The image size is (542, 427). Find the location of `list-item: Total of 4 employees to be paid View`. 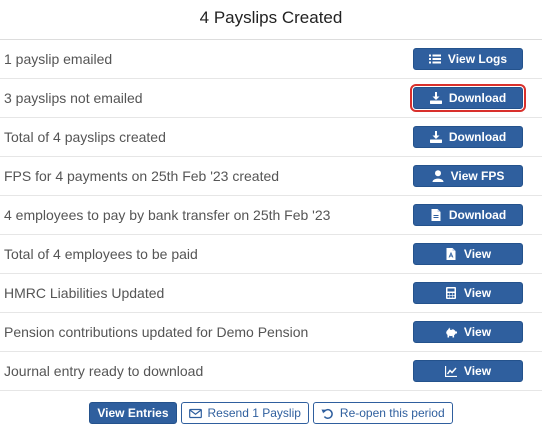

list-item: Total of 4 employees to be paid View is located at coordinates (271, 254).